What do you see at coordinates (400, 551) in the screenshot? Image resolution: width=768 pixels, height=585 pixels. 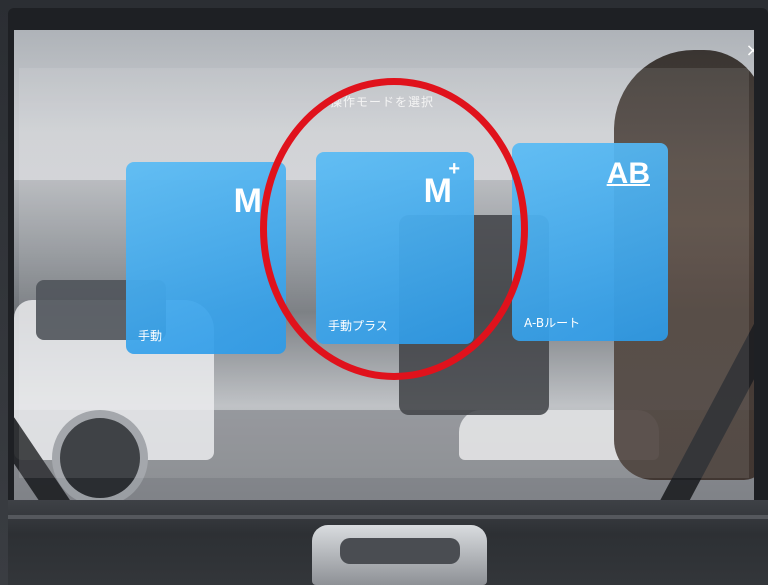 I see `latch-slot` at bounding box center [400, 551].